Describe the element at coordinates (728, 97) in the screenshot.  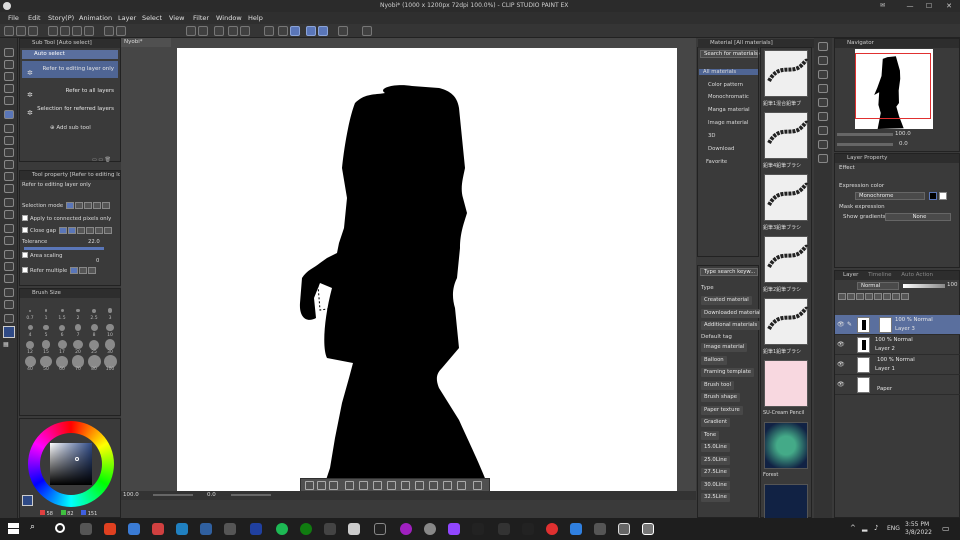
I see `tree-monochromatic: Monochromatic` at that location.